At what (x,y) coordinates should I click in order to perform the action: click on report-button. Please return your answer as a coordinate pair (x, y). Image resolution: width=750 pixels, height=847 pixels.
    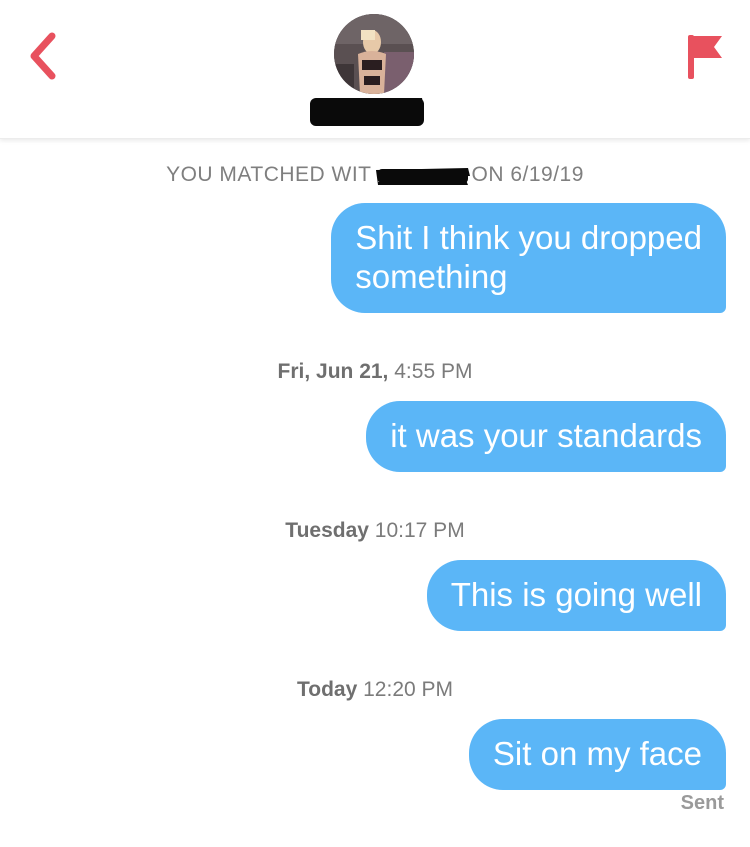
    Looking at the image, I should click on (706, 57).